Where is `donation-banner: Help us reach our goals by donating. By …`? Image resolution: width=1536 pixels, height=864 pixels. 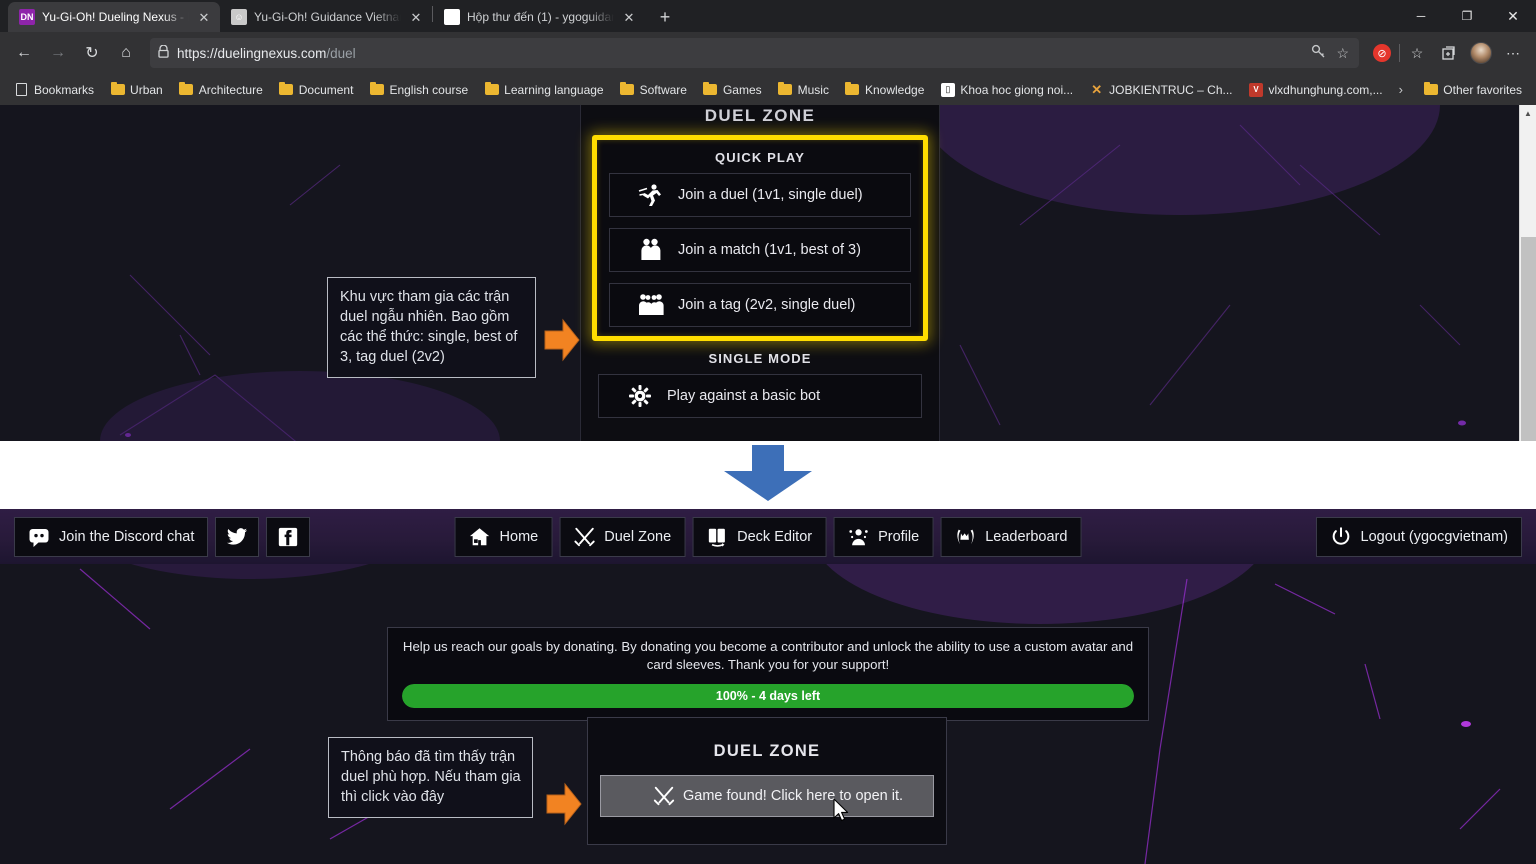
donation-banner: Help us reach our goals by donating. By … is located at coordinates (768, 674).